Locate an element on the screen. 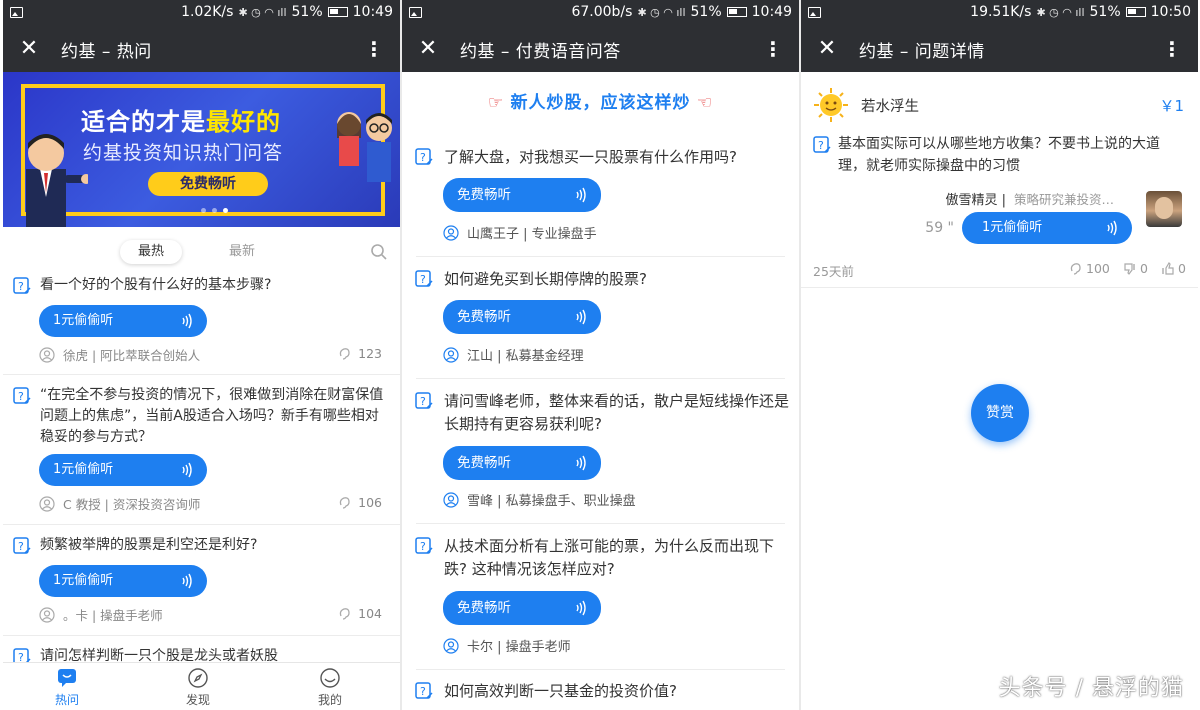  stats-row: 25天前 100 0 0 is located at coordinates (999, 269).